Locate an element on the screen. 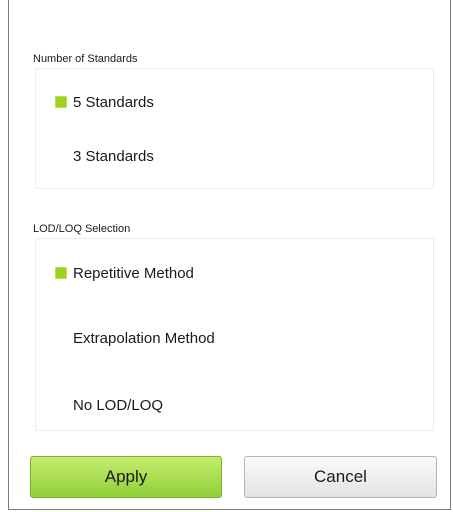  radio-3-standards: 3 Standards is located at coordinates (104, 156).